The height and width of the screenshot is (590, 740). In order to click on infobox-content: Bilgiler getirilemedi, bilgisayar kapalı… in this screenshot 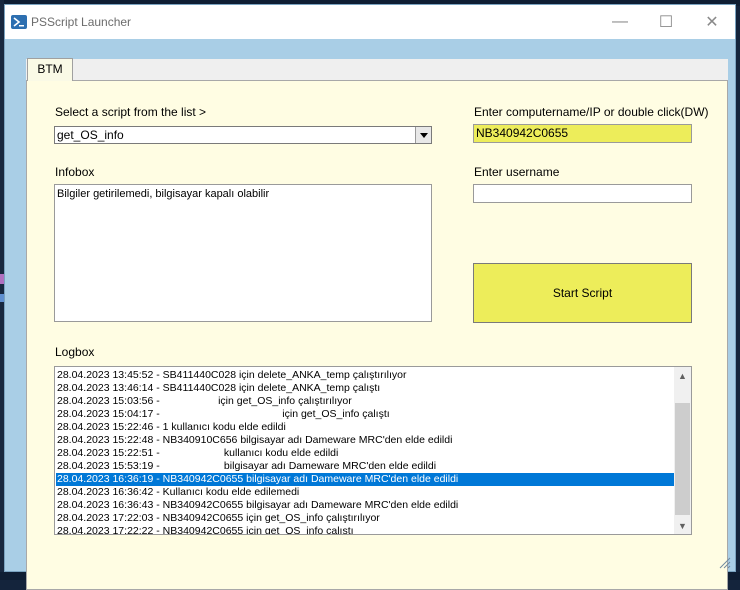, I will do `click(163, 194)`.